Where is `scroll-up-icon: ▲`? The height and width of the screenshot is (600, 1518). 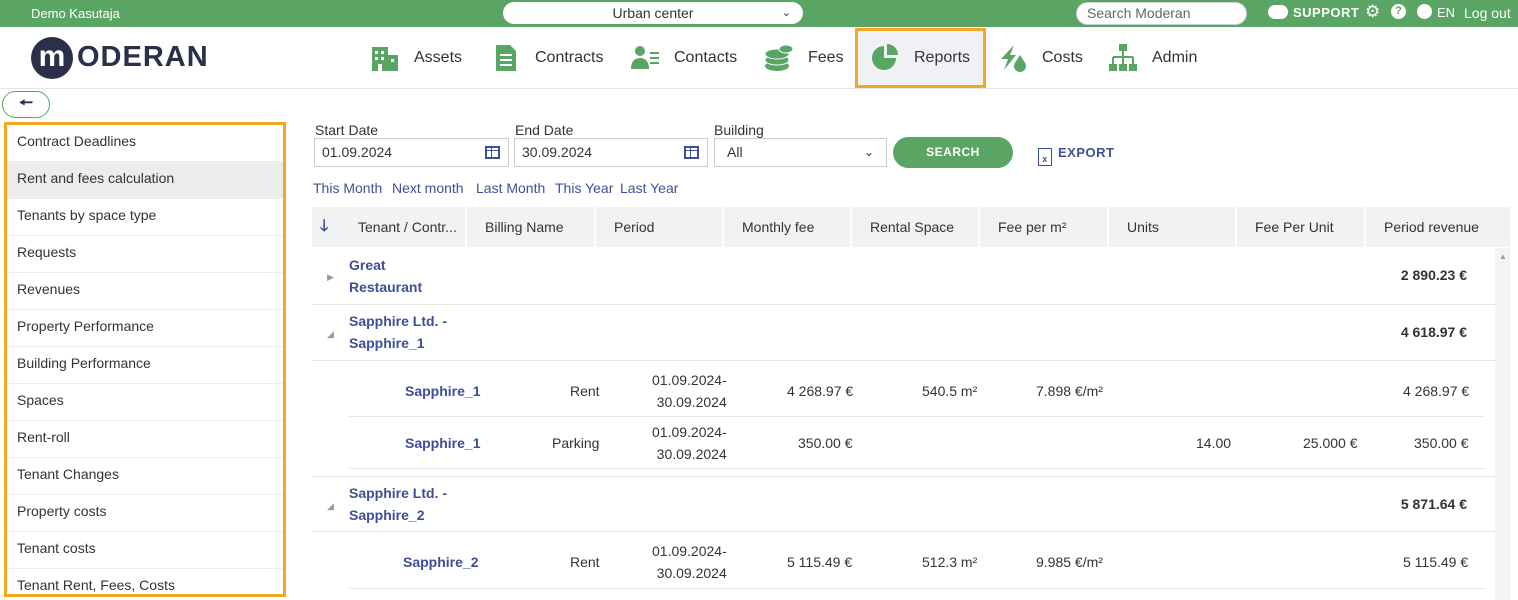
scroll-up-icon: ▲ is located at coordinates (1503, 256).